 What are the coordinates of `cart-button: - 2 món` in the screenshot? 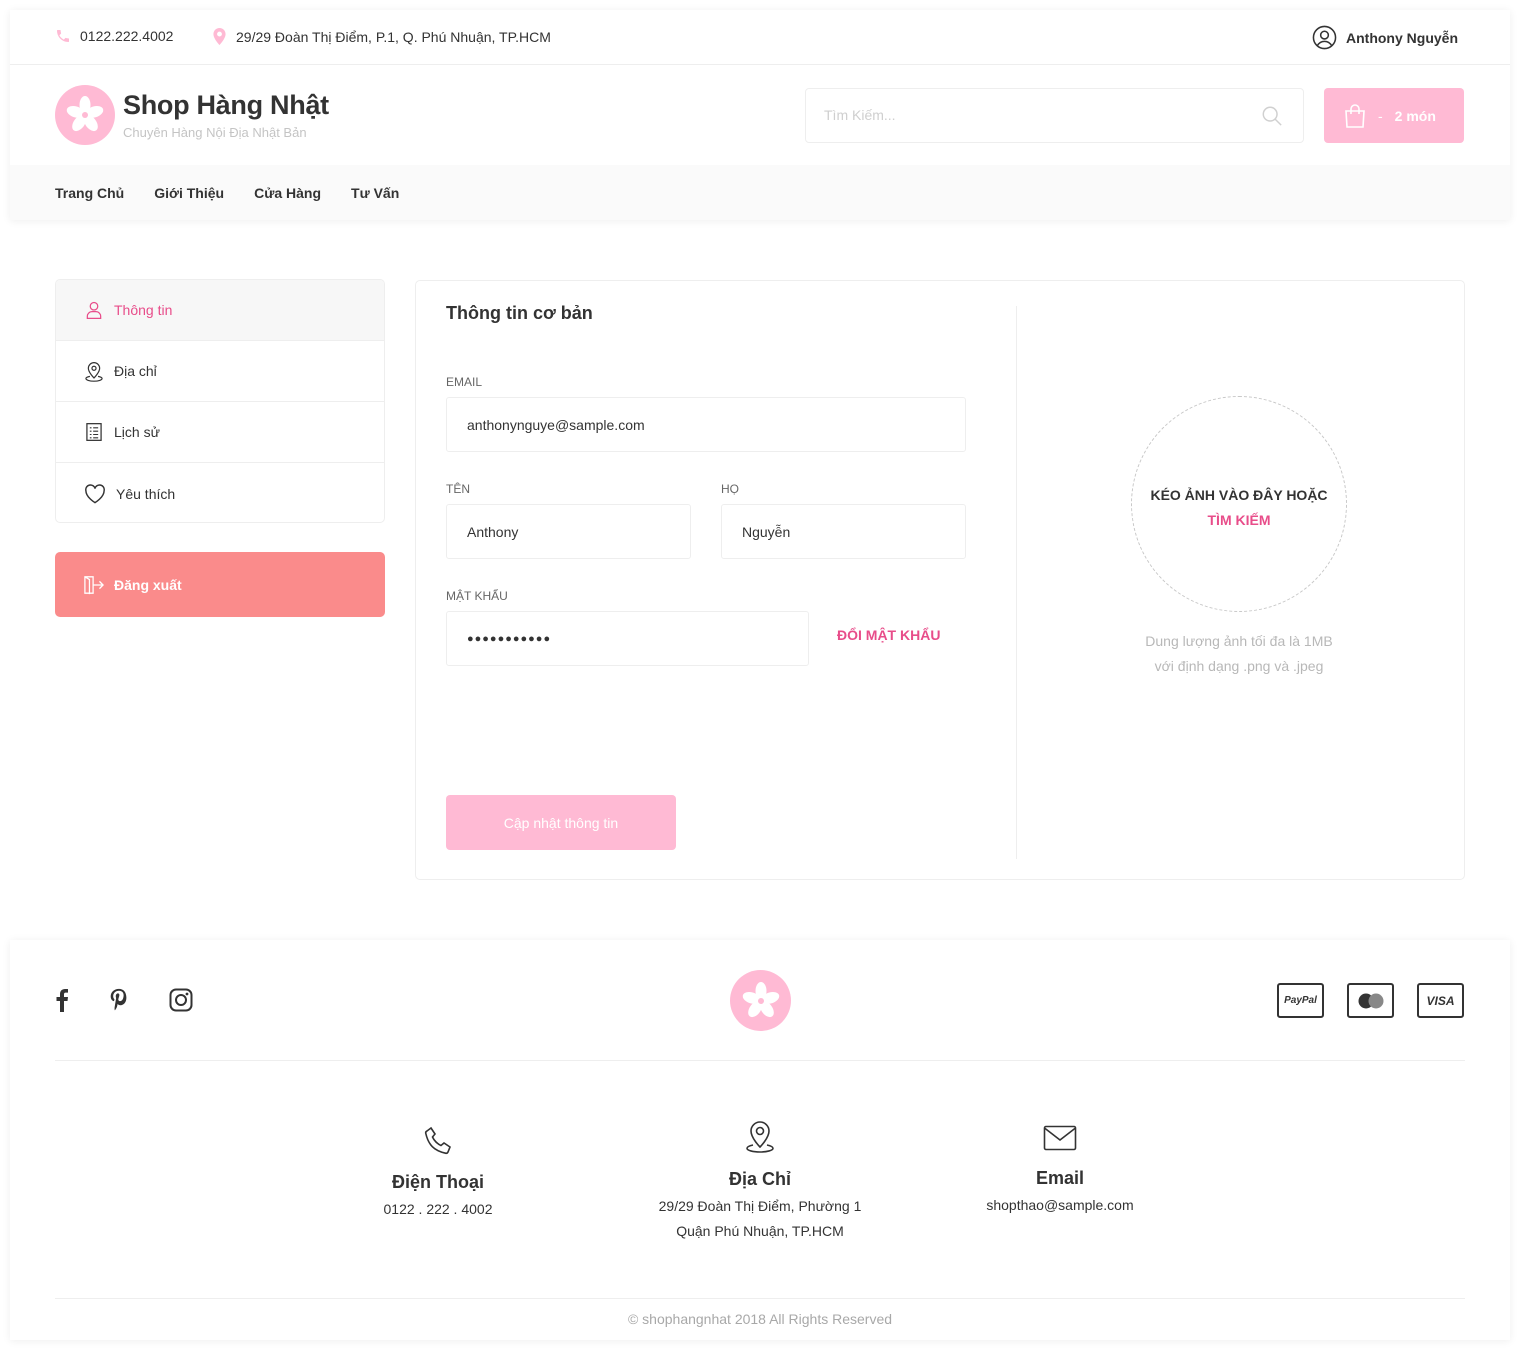 It's located at (1394, 115).